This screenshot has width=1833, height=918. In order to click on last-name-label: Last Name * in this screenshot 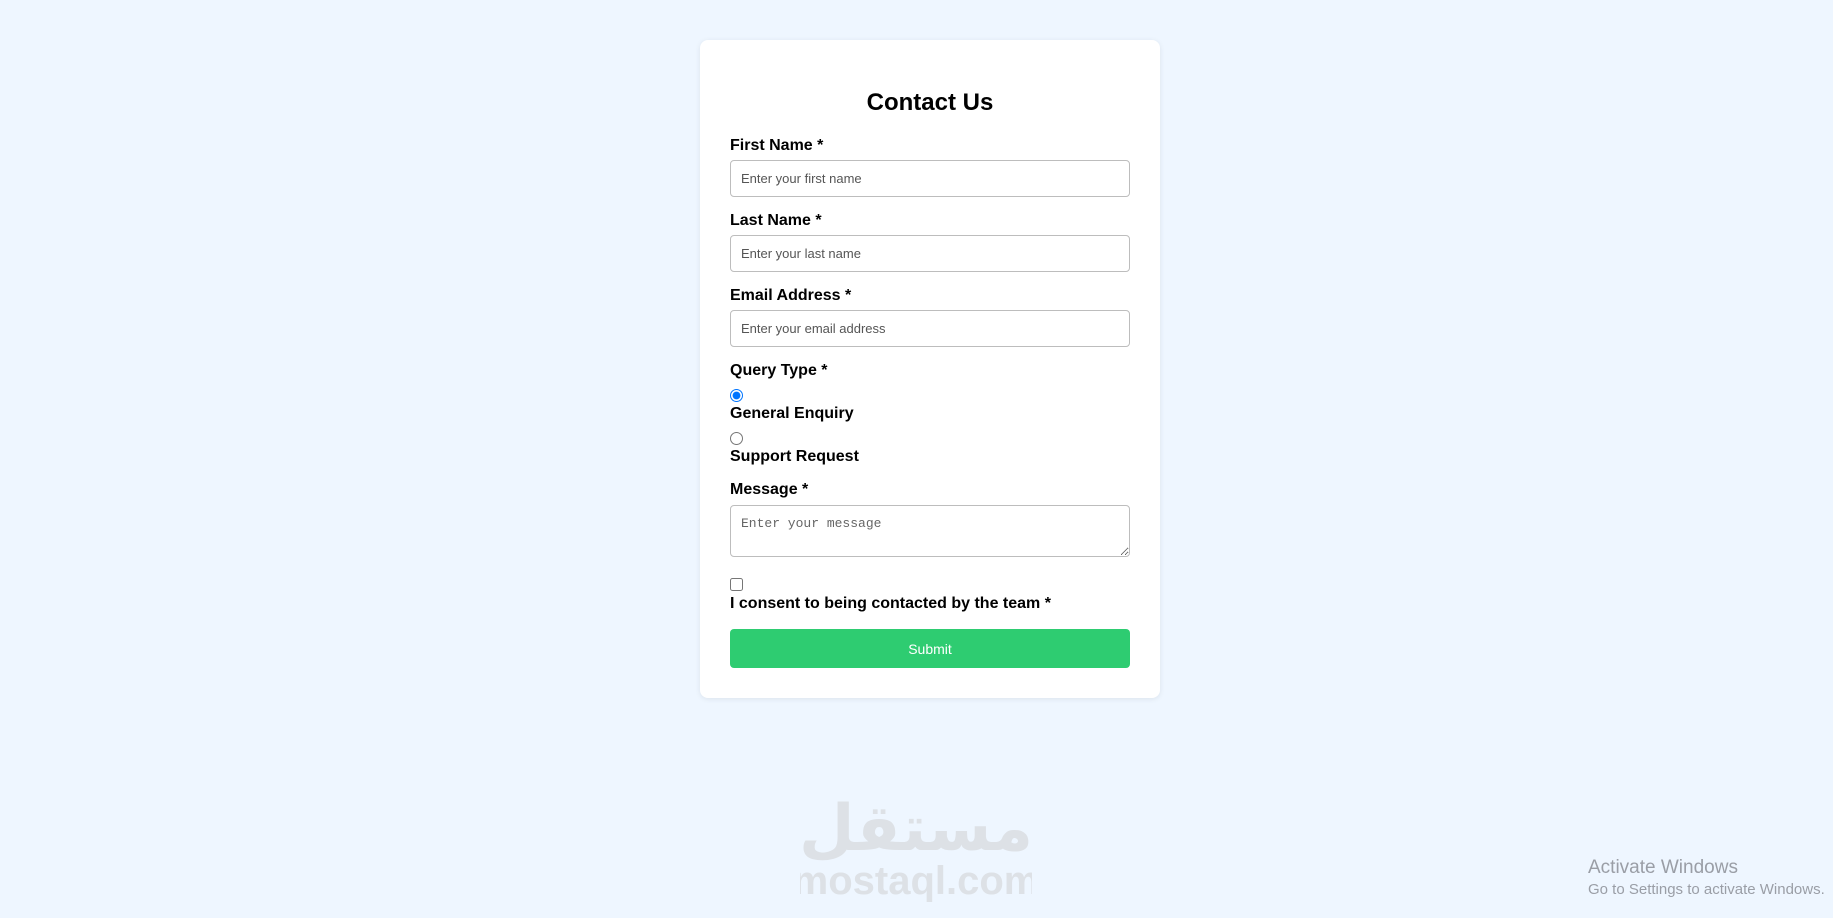, I will do `click(776, 220)`.